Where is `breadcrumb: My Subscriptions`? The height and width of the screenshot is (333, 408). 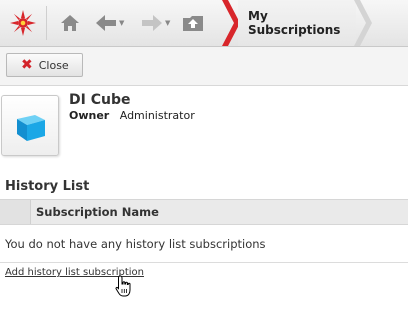
breadcrumb: My Subscriptions is located at coordinates (297, 23).